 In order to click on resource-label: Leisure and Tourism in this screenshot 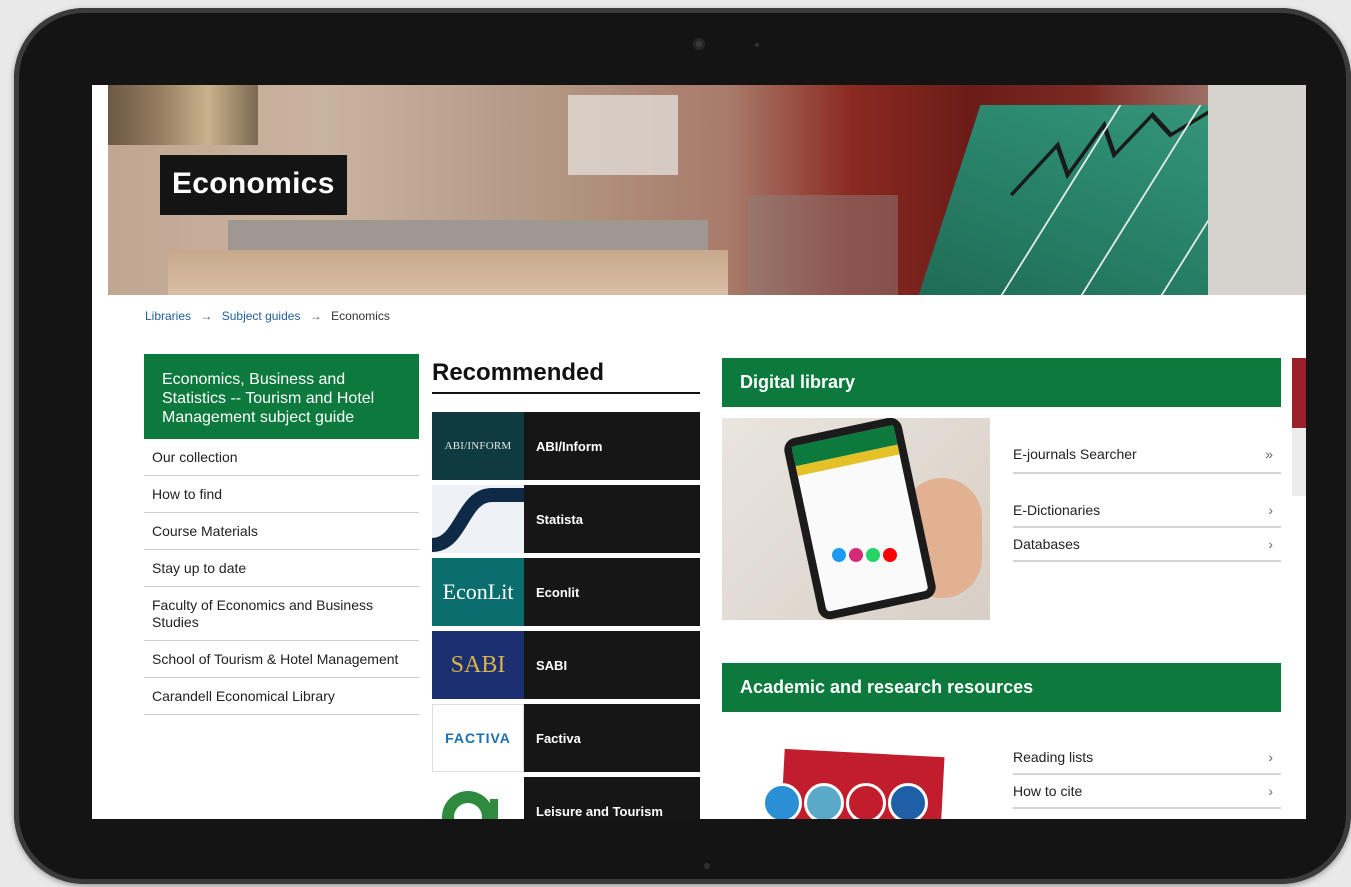, I will do `click(599, 811)`.